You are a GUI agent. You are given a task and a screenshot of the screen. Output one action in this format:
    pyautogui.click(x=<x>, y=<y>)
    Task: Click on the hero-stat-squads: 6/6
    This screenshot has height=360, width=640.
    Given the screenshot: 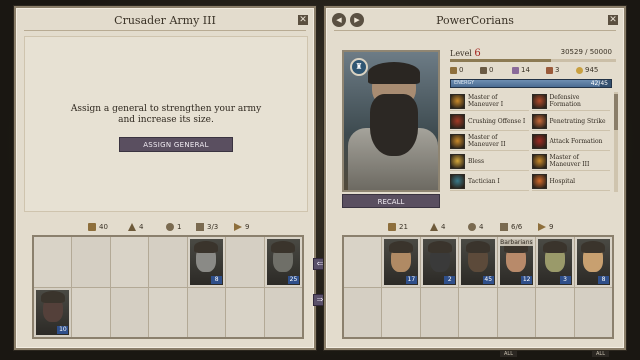 What is the action you would take?
    pyautogui.click(x=511, y=227)
    